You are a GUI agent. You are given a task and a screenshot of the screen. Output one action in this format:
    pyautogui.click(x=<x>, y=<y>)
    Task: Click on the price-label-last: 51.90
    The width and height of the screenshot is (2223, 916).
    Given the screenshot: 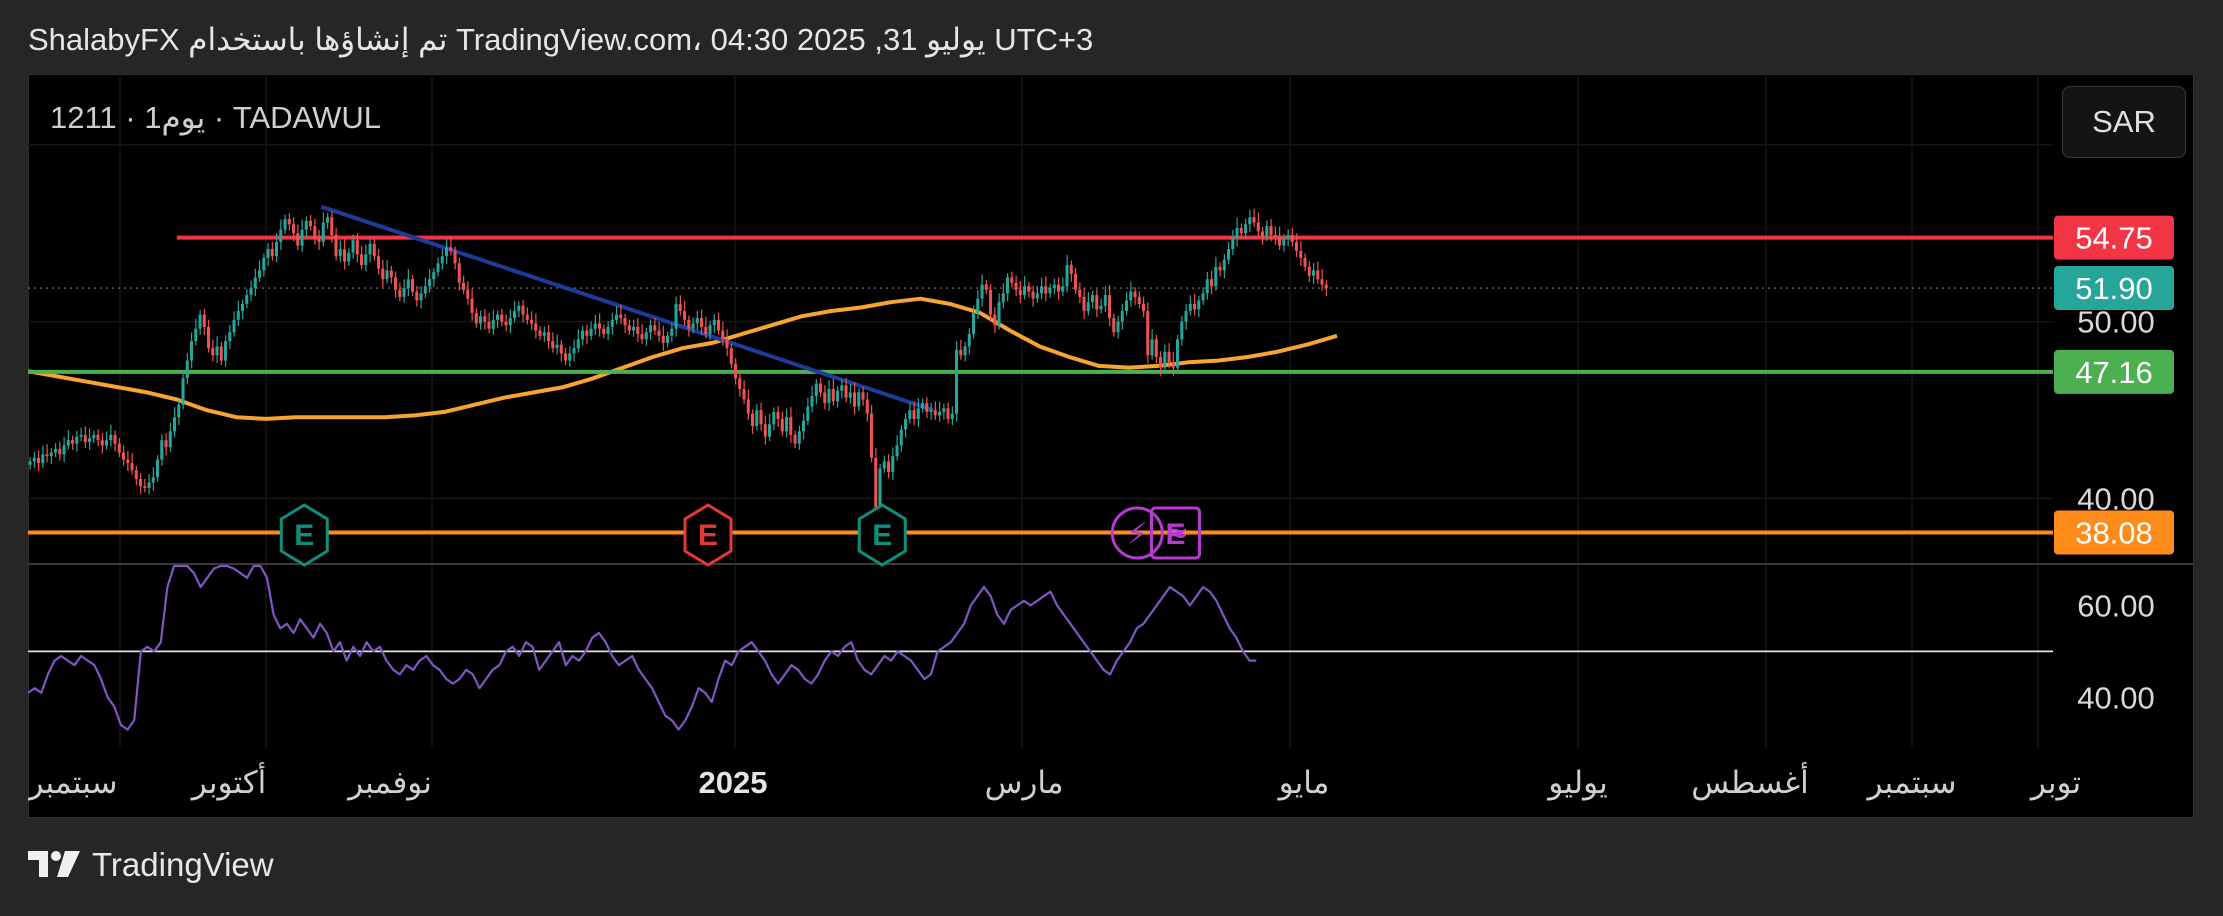 What is the action you would take?
    pyautogui.click(x=2114, y=288)
    